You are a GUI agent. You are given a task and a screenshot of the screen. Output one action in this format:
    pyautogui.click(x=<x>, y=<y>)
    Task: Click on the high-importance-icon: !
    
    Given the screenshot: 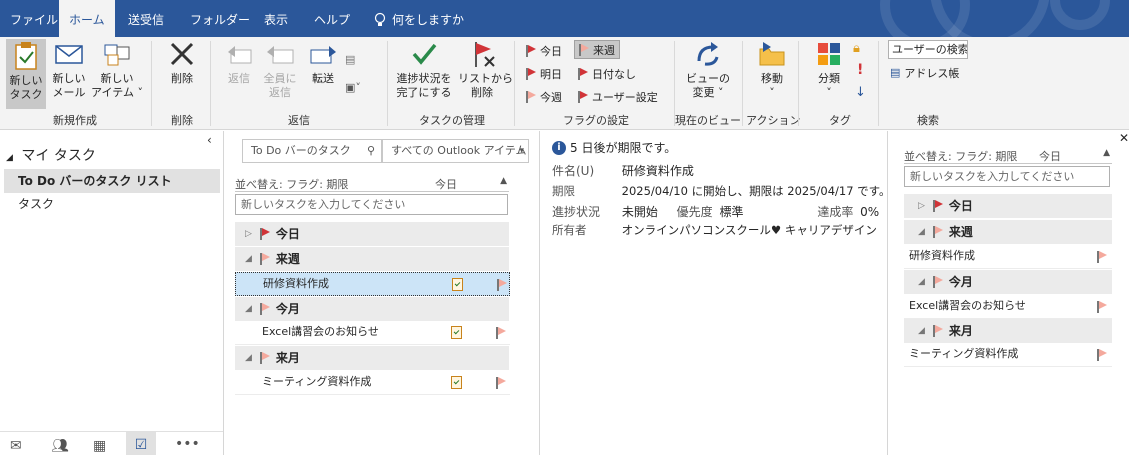 What is the action you would take?
    pyautogui.click(x=860, y=70)
    